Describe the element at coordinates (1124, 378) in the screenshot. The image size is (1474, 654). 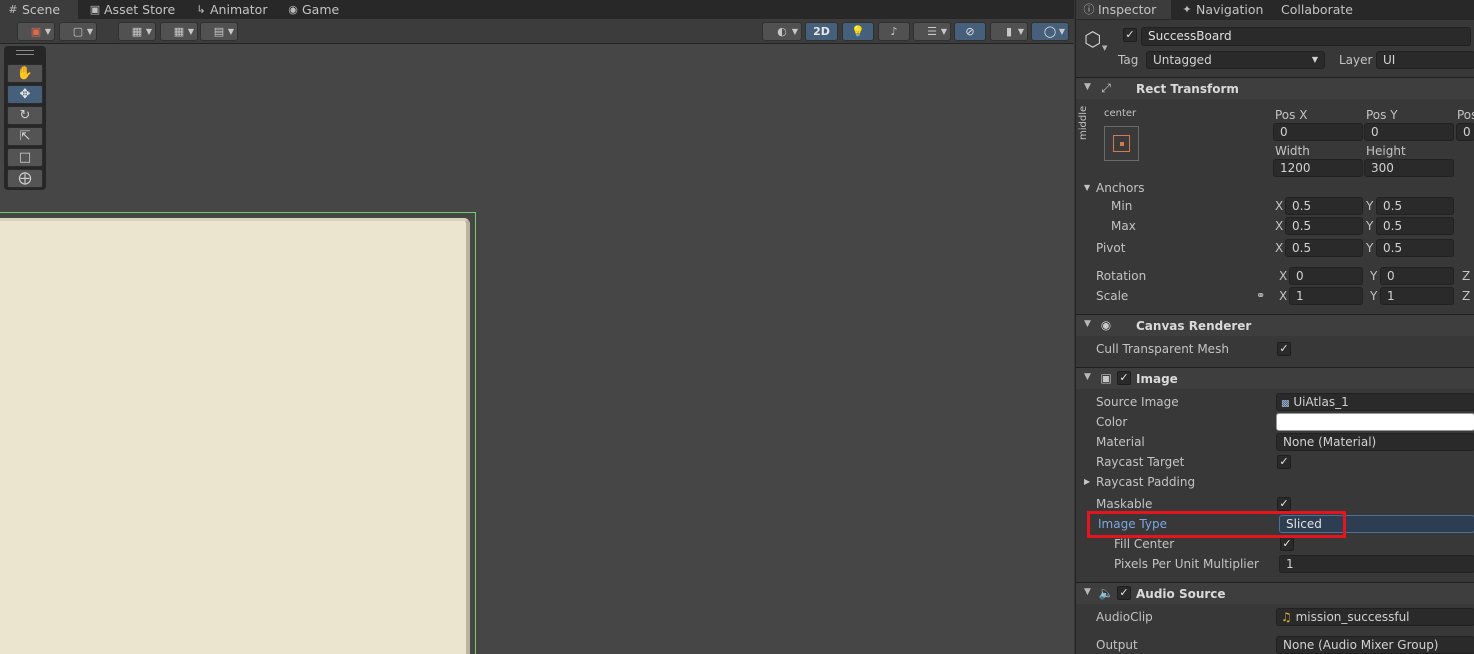
I see `image-enabled-checkbox: ✓` at that location.